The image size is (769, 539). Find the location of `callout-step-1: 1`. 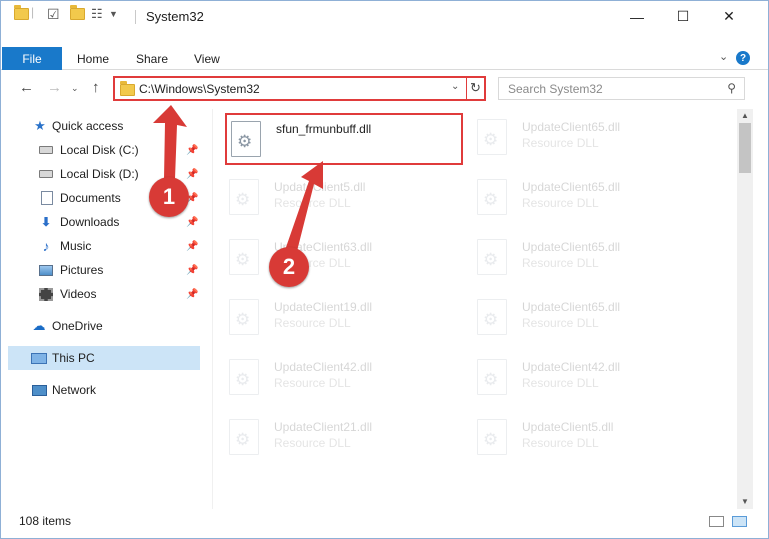

callout-step-1: 1 is located at coordinates (169, 197).